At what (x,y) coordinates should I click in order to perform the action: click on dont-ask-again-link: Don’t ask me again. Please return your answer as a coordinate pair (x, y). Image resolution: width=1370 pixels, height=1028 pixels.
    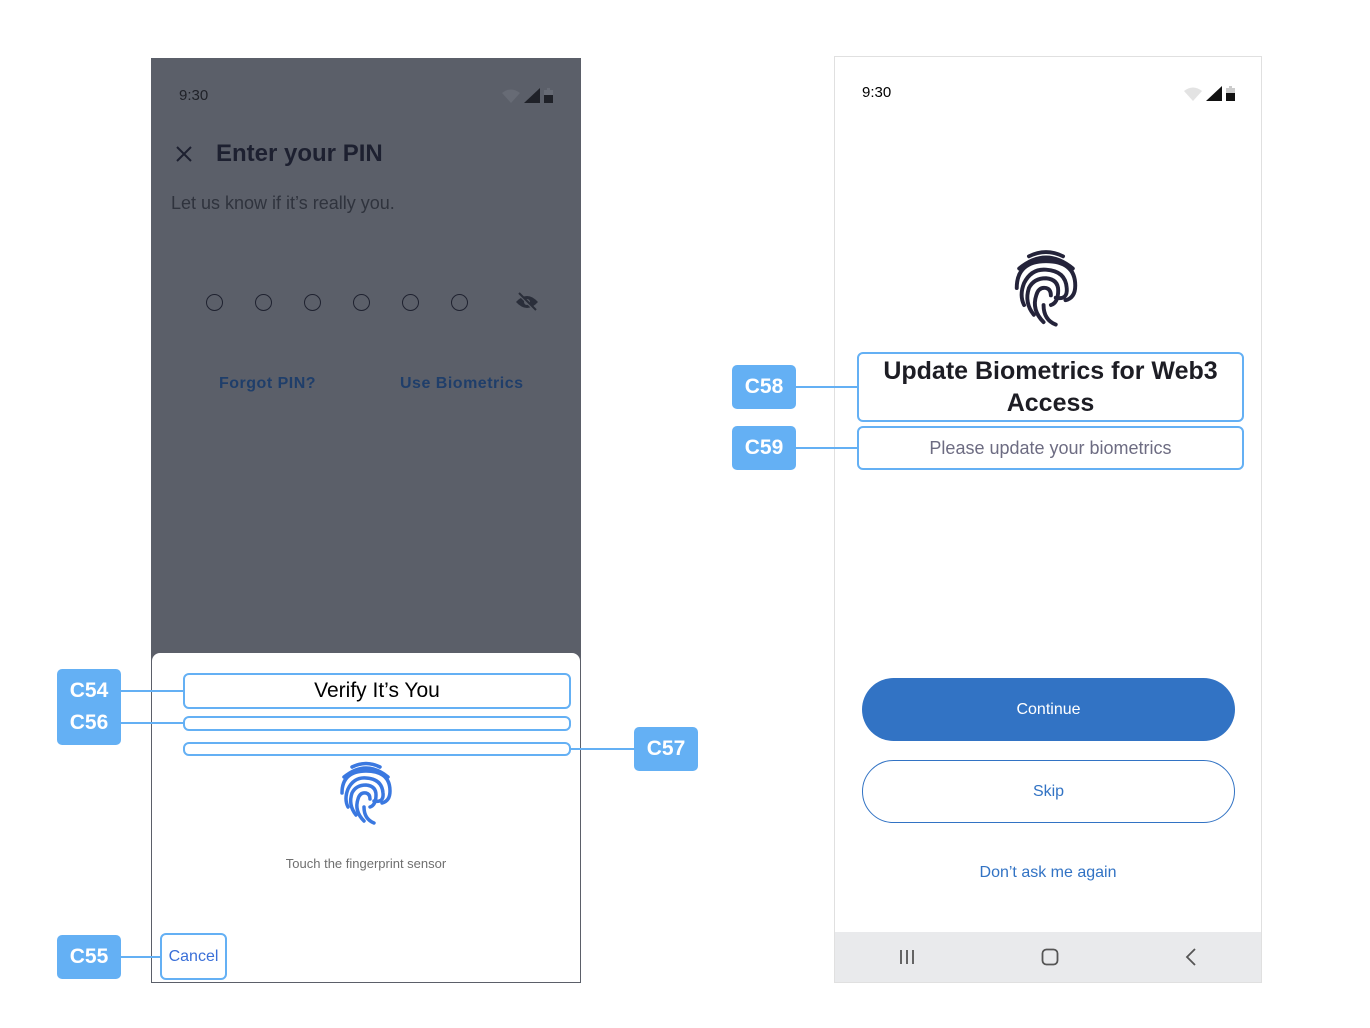
    Looking at the image, I should click on (1048, 873).